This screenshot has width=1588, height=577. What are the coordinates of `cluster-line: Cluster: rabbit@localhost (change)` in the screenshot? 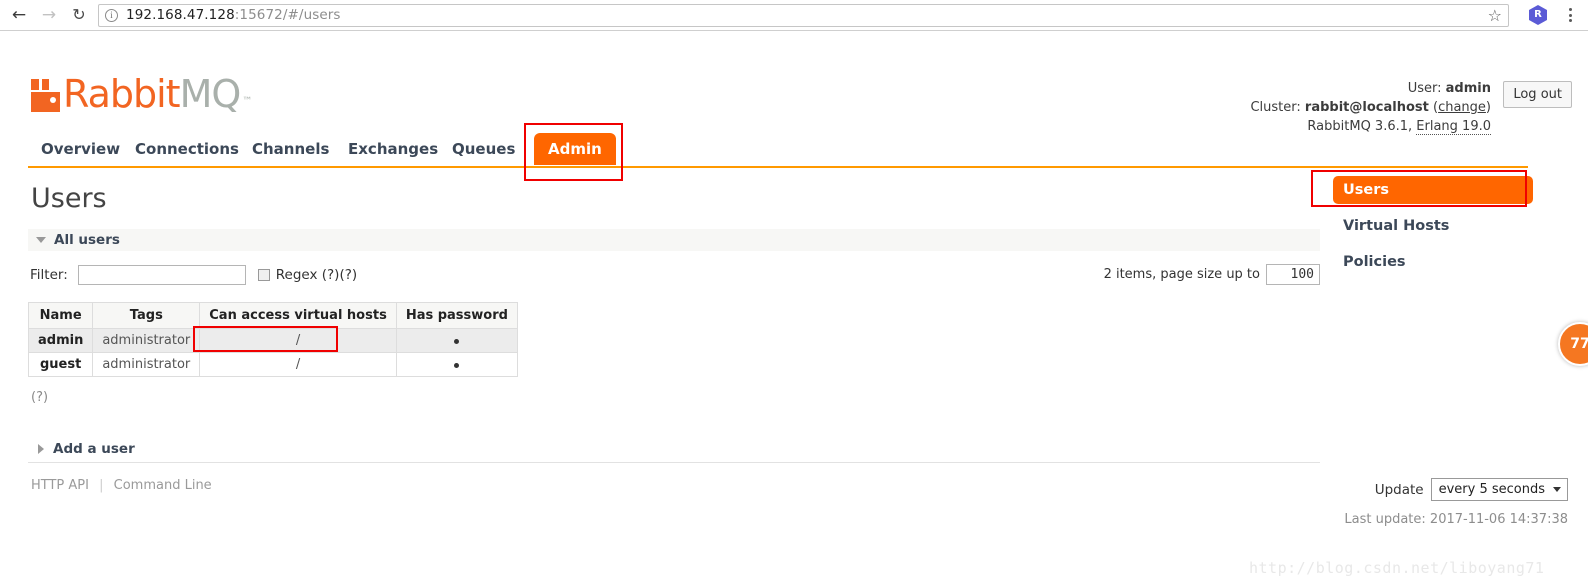 It's located at (1370, 107).